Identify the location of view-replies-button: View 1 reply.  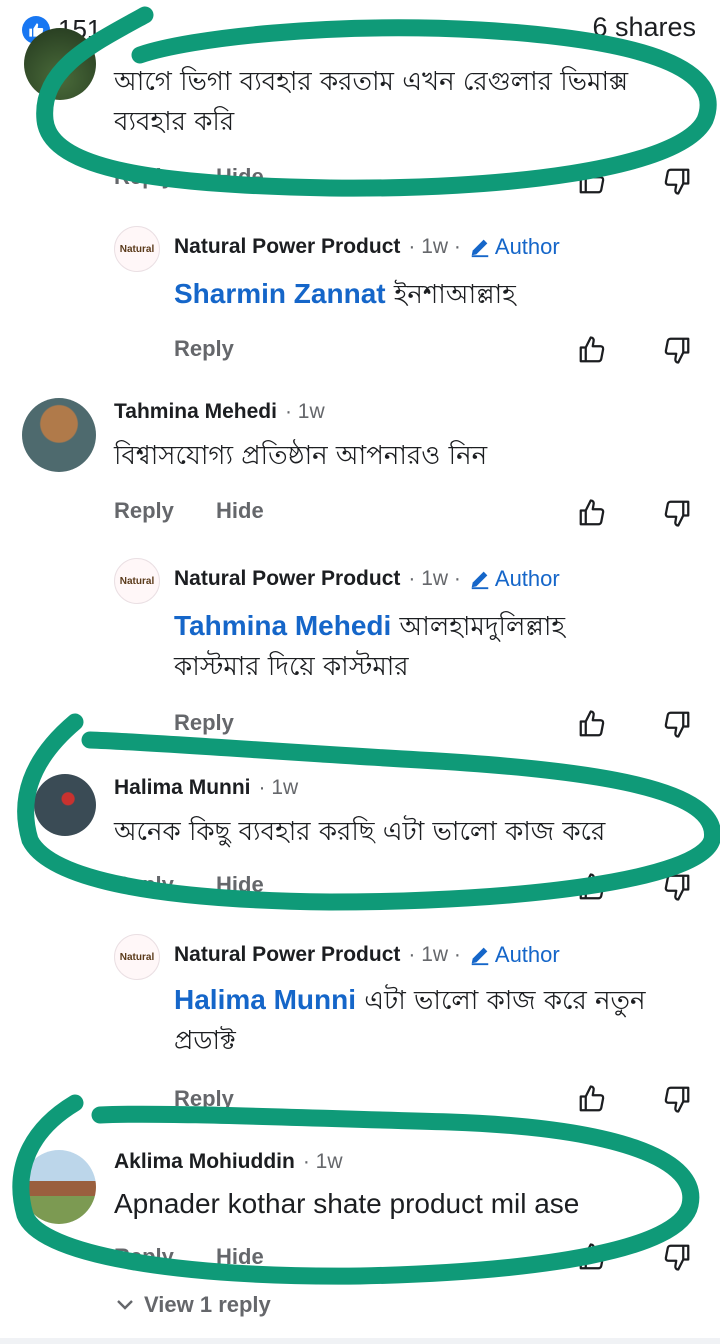
(193, 1305).